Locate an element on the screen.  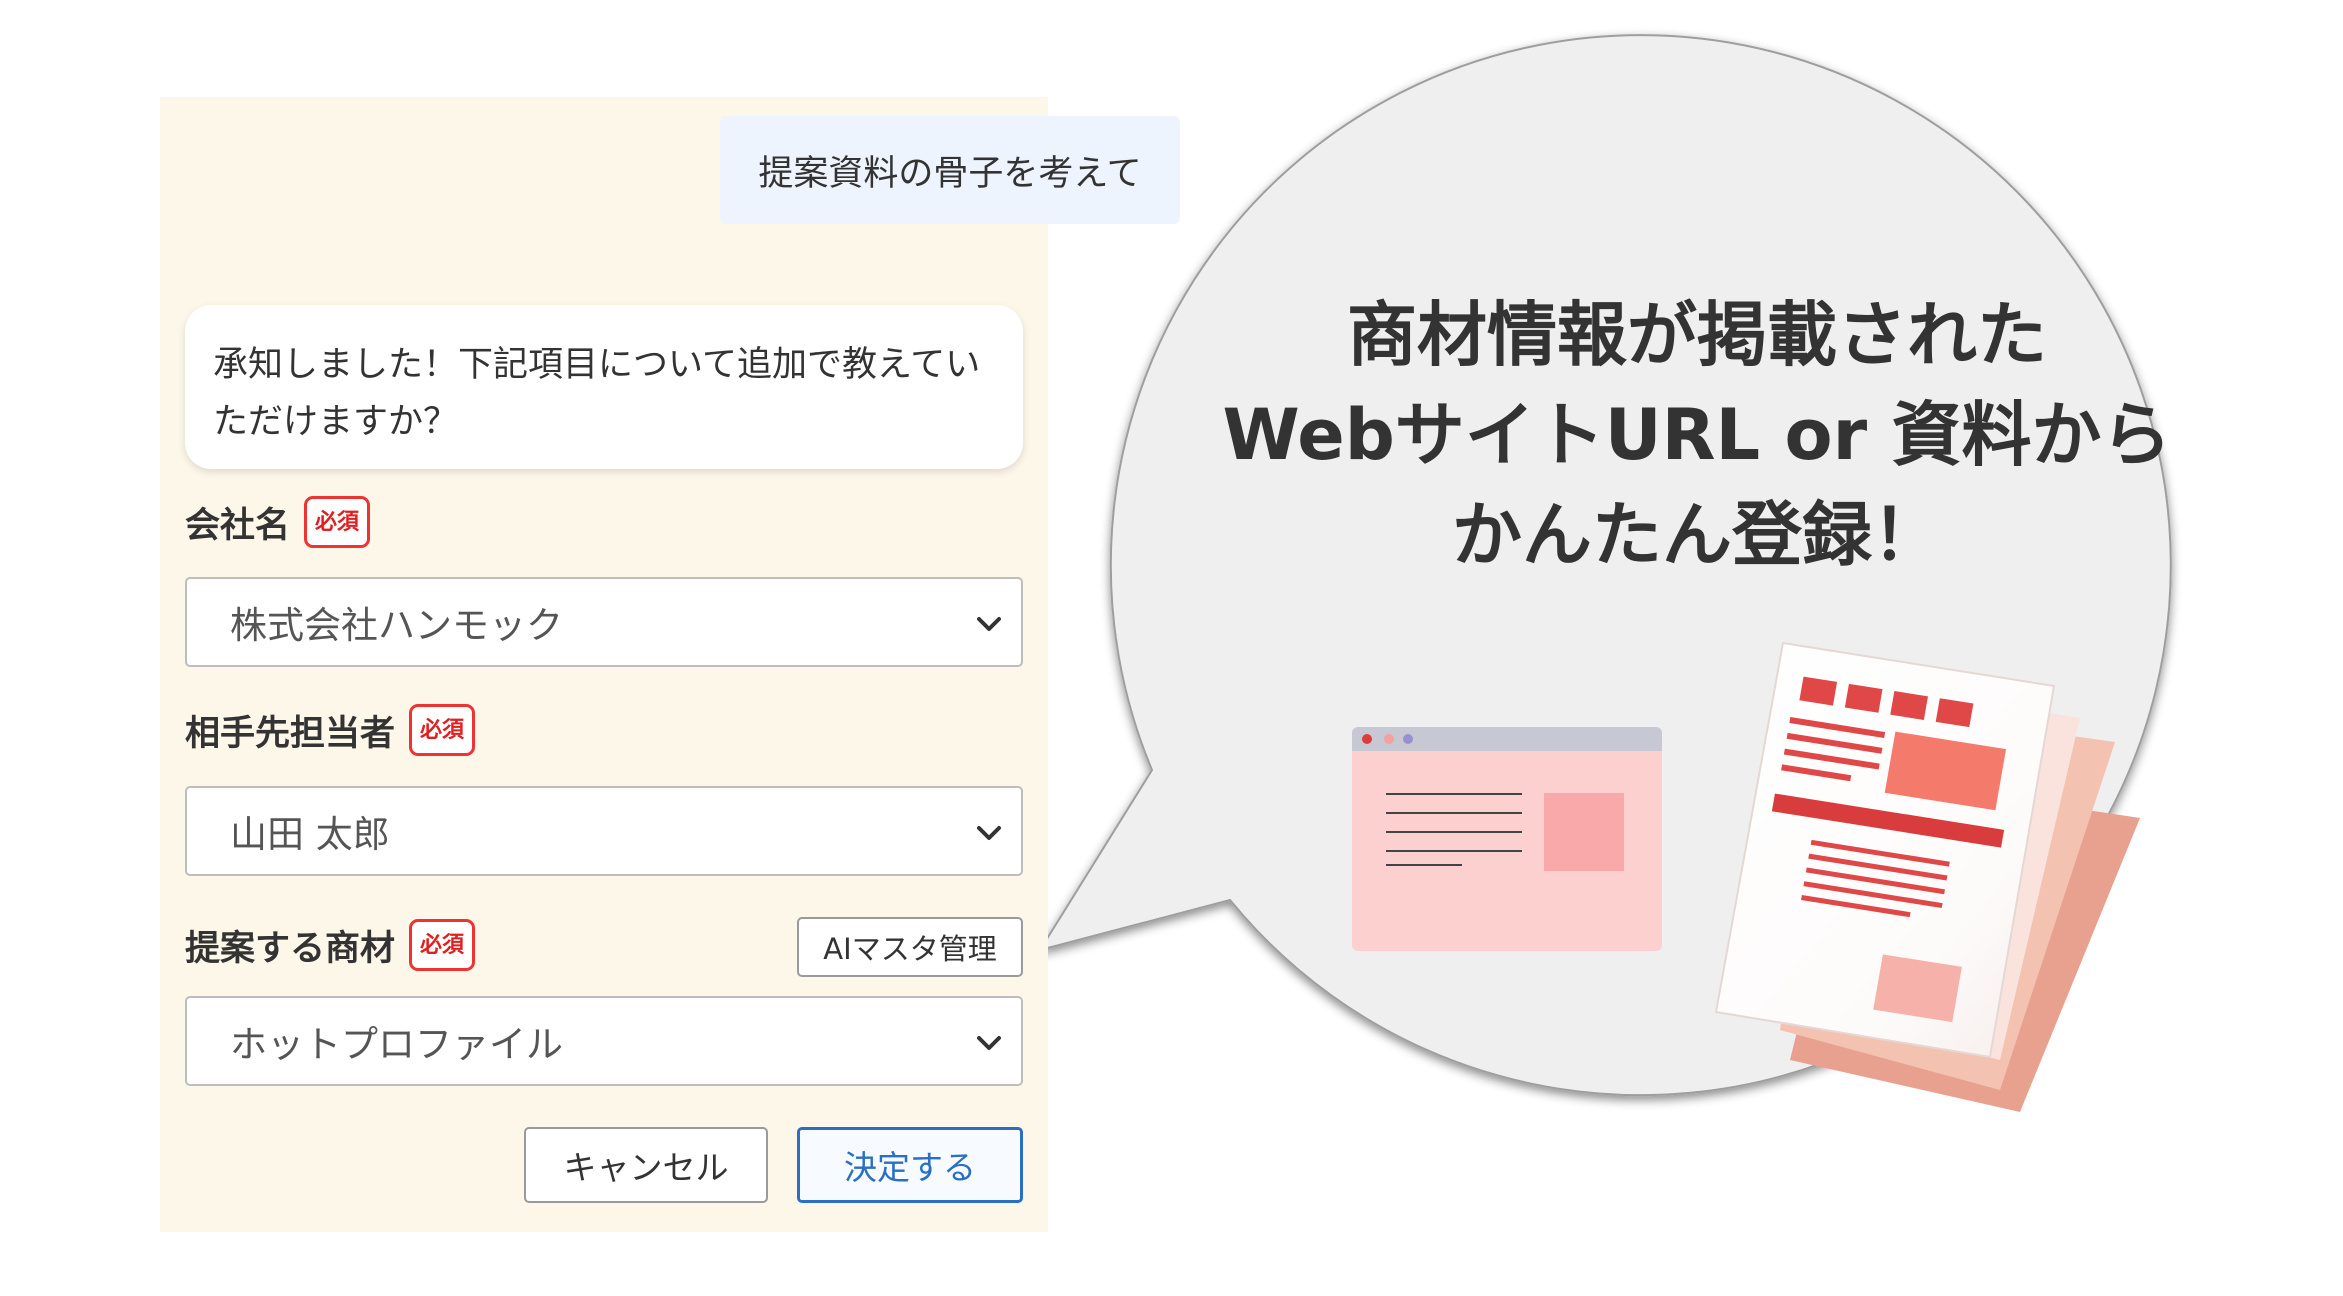
confirm-button: 決定する is located at coordinates (910, 1165).